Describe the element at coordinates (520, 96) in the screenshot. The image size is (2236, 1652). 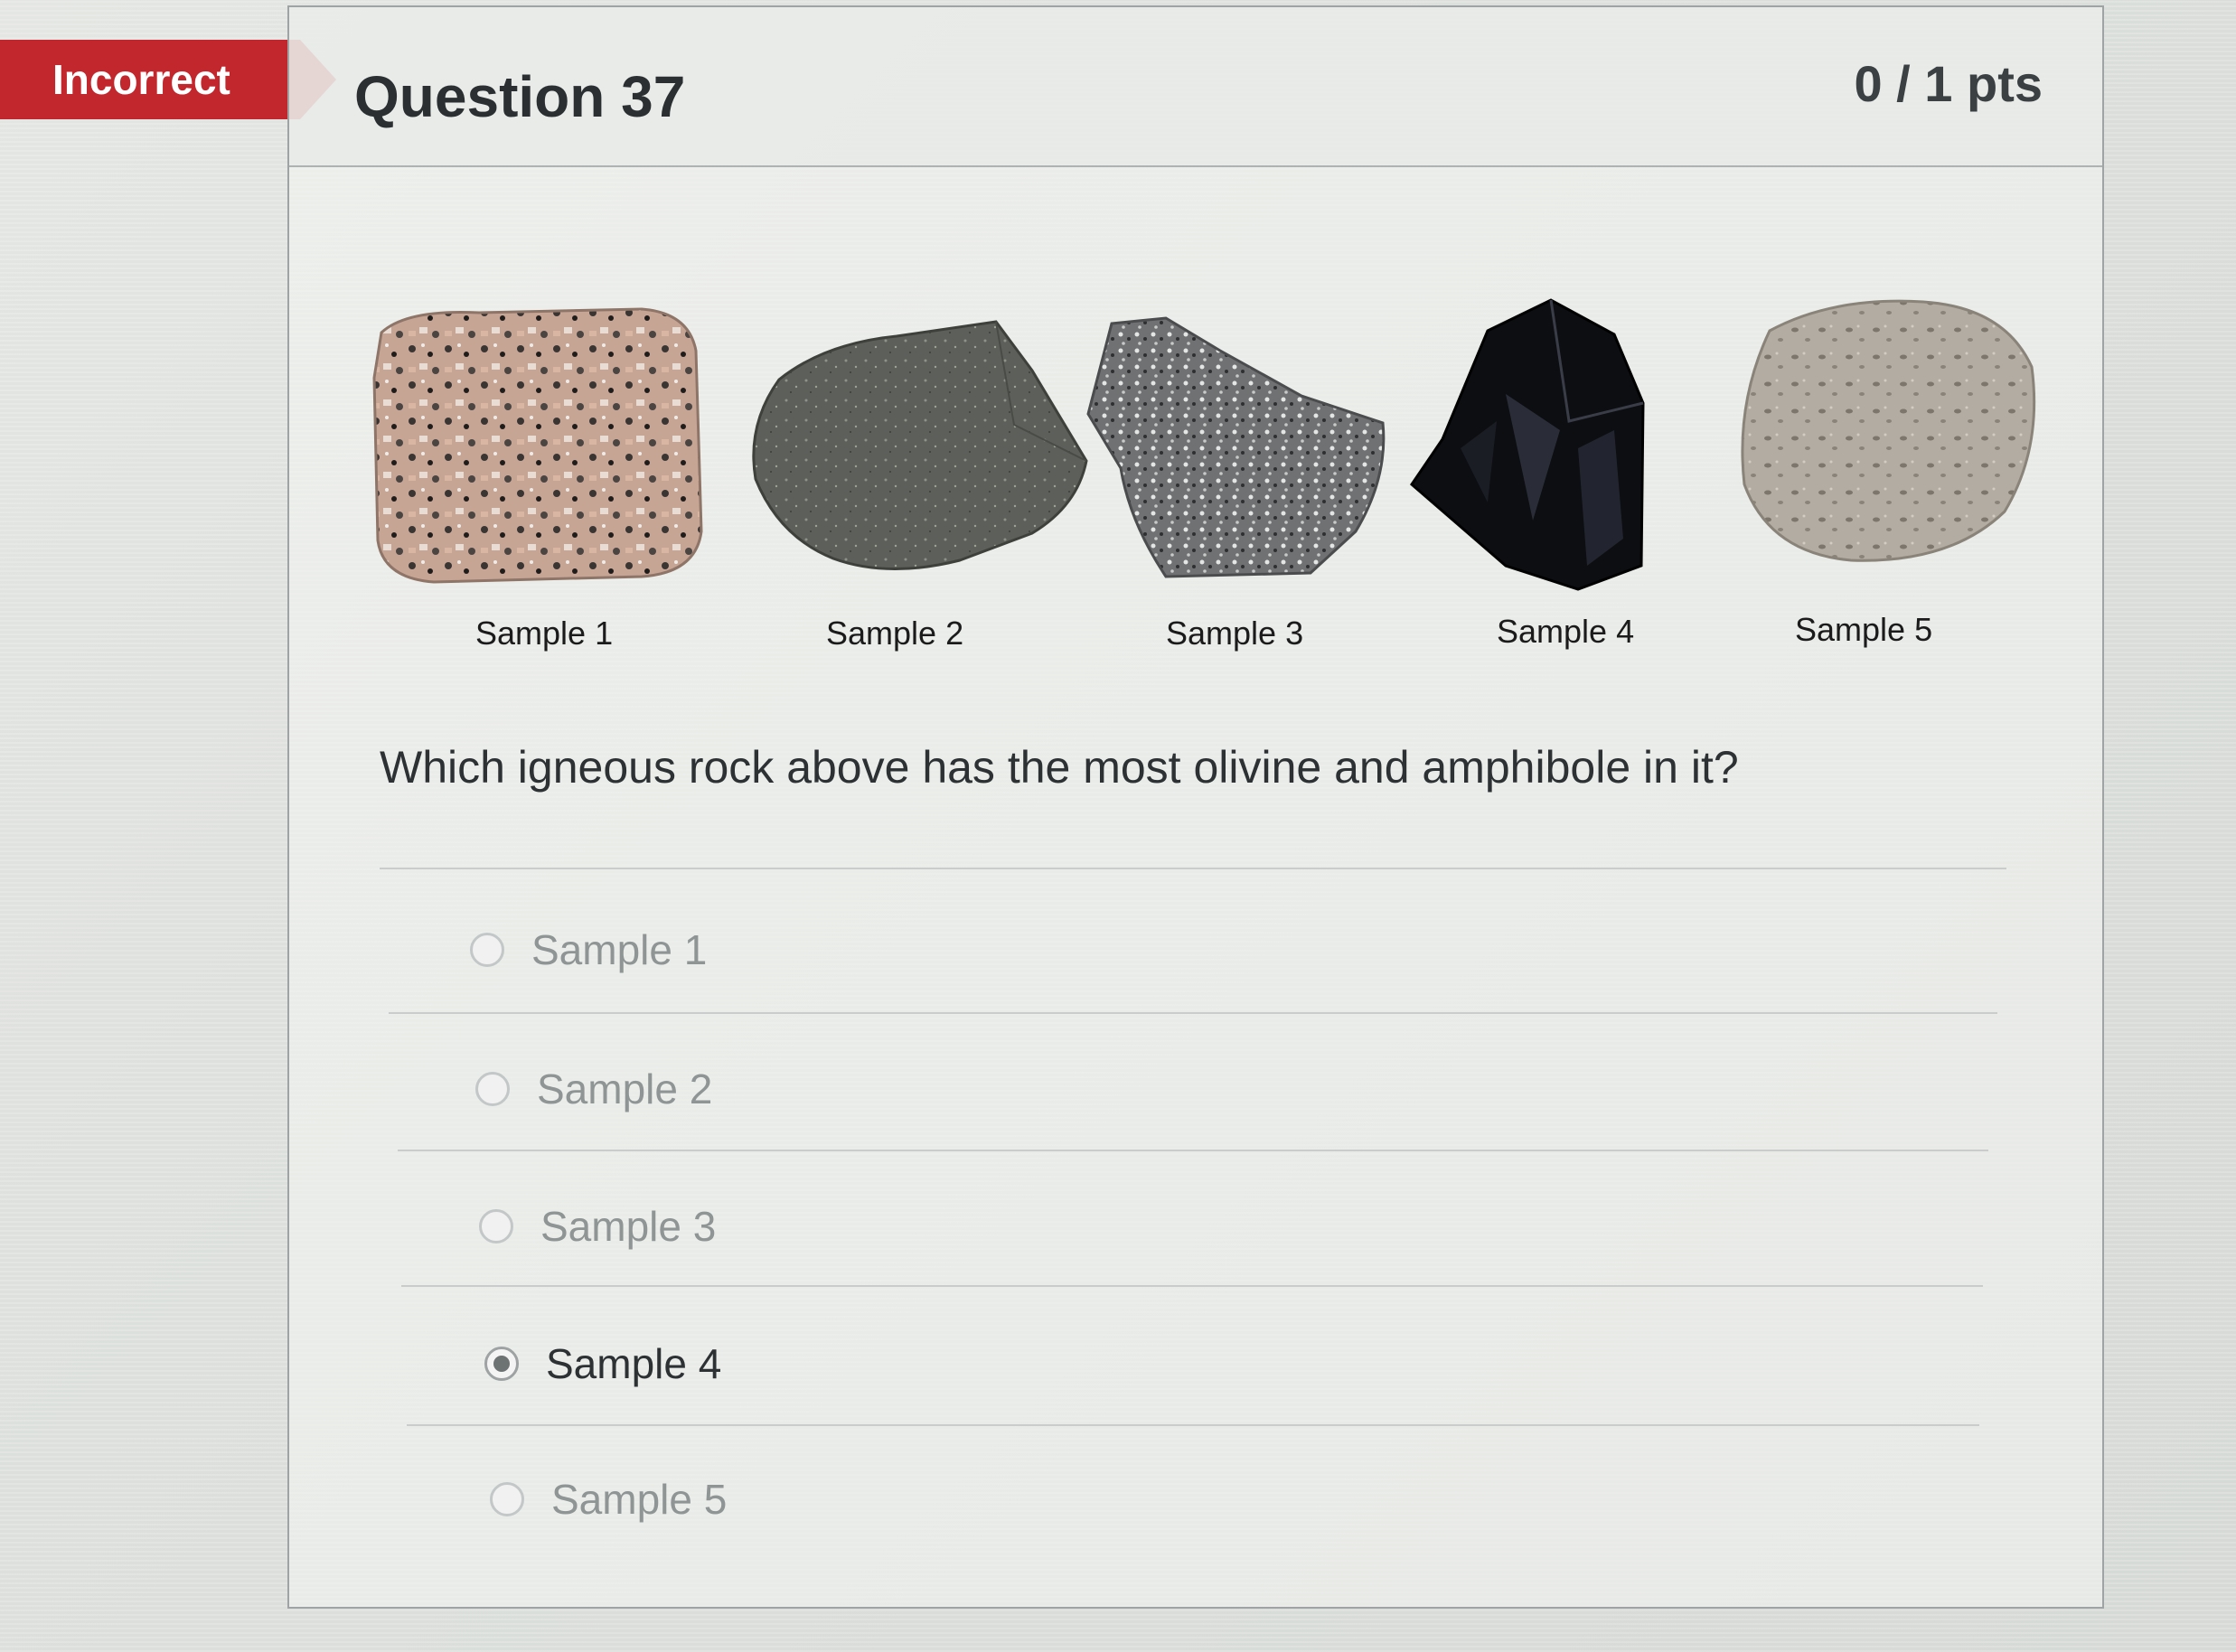
I see `question-title: Question 37` at that location.